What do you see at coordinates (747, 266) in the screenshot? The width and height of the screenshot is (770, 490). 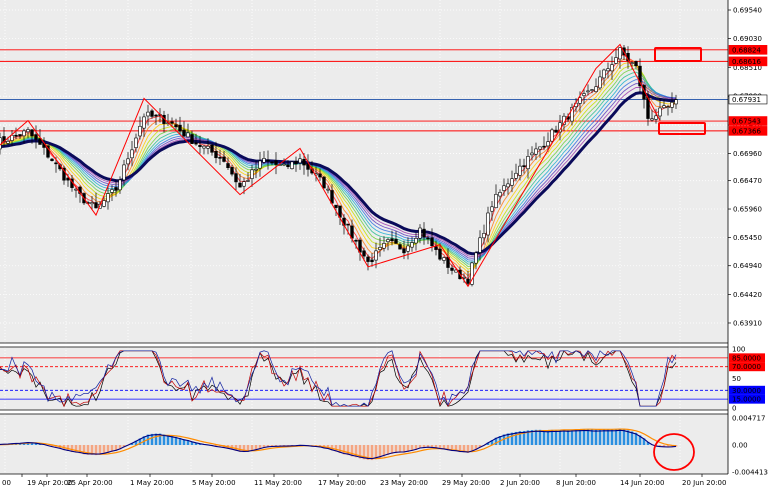 I see `y-tick-label: 0.64940` at bounding box center [747, 266].